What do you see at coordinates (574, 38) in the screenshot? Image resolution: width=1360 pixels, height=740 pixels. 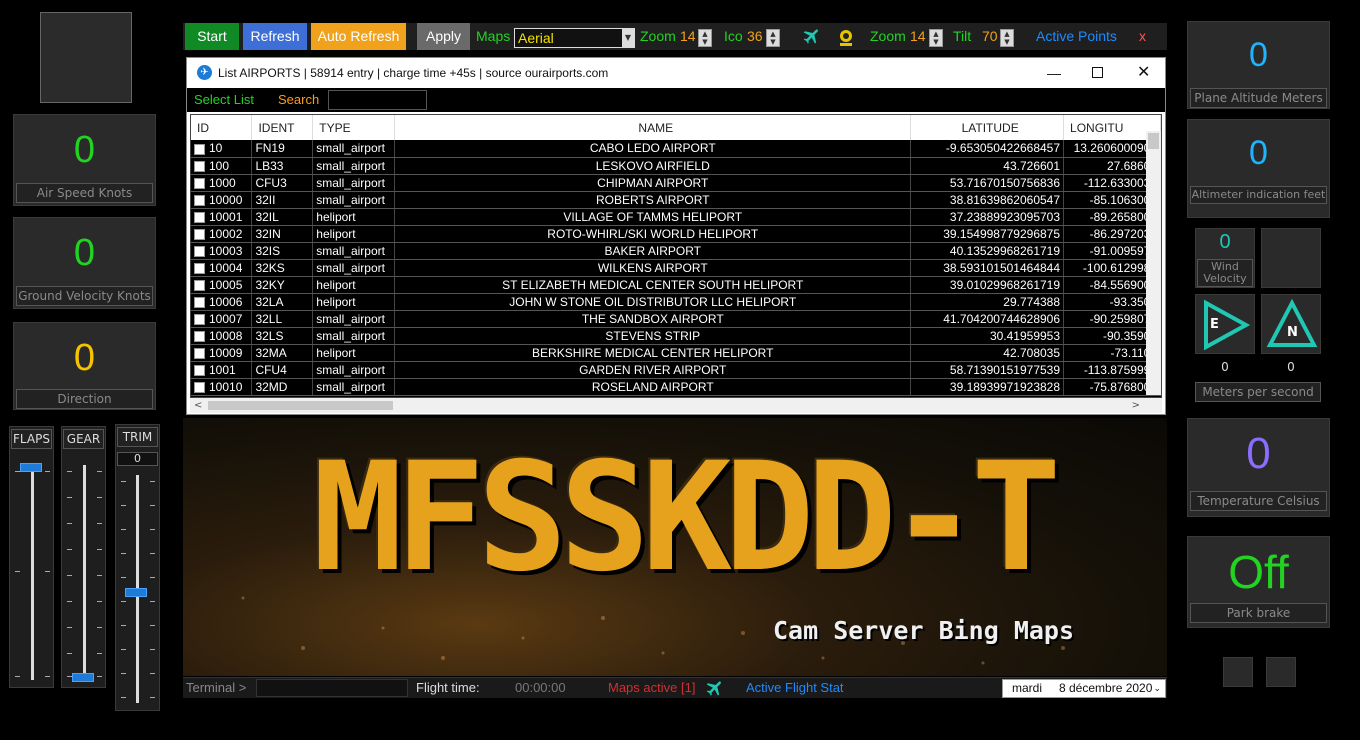 I see `maps-select: Aerial ▼` at bounding box center [574, 38].